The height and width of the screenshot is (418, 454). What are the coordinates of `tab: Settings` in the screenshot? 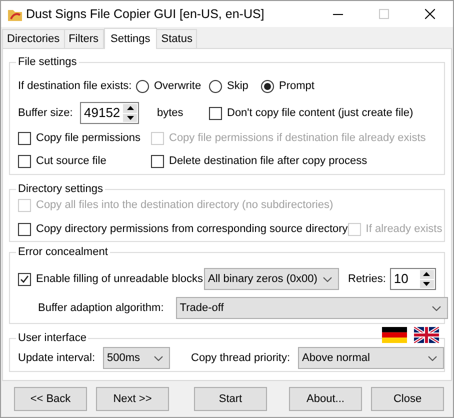 It's located at (131, 38).